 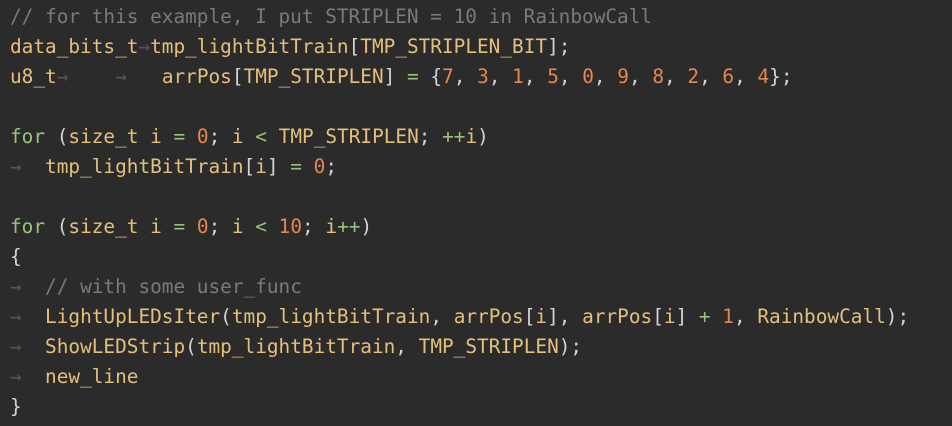 What do you see at coordinates (658, 76) in the screenshot?
I see `code-number: 8` at bounding box center [658, 76].